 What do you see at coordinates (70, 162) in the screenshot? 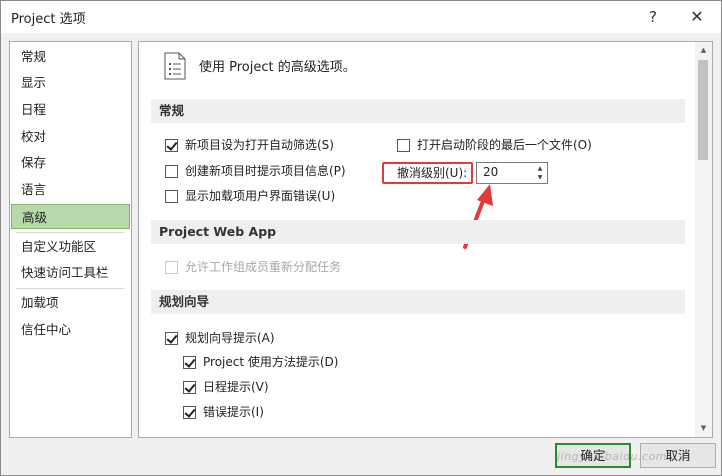
I see `nav-item-save: 保存` at bounding box center [70, 162].